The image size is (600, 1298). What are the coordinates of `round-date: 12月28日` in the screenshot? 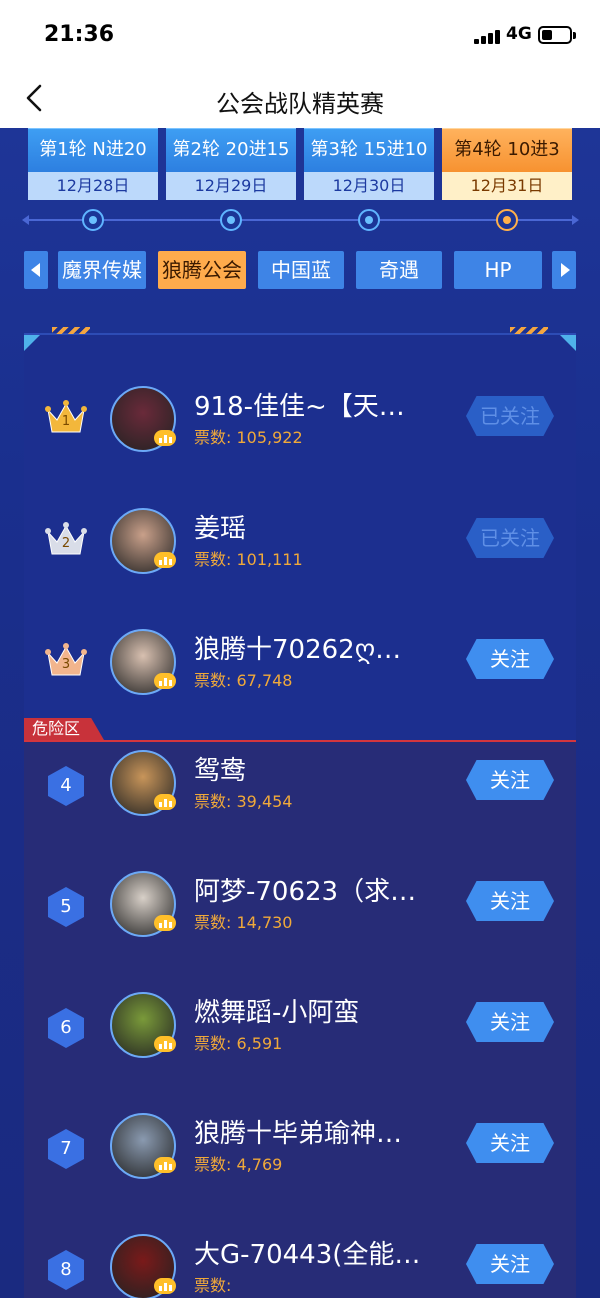 It's located at (93, 186).